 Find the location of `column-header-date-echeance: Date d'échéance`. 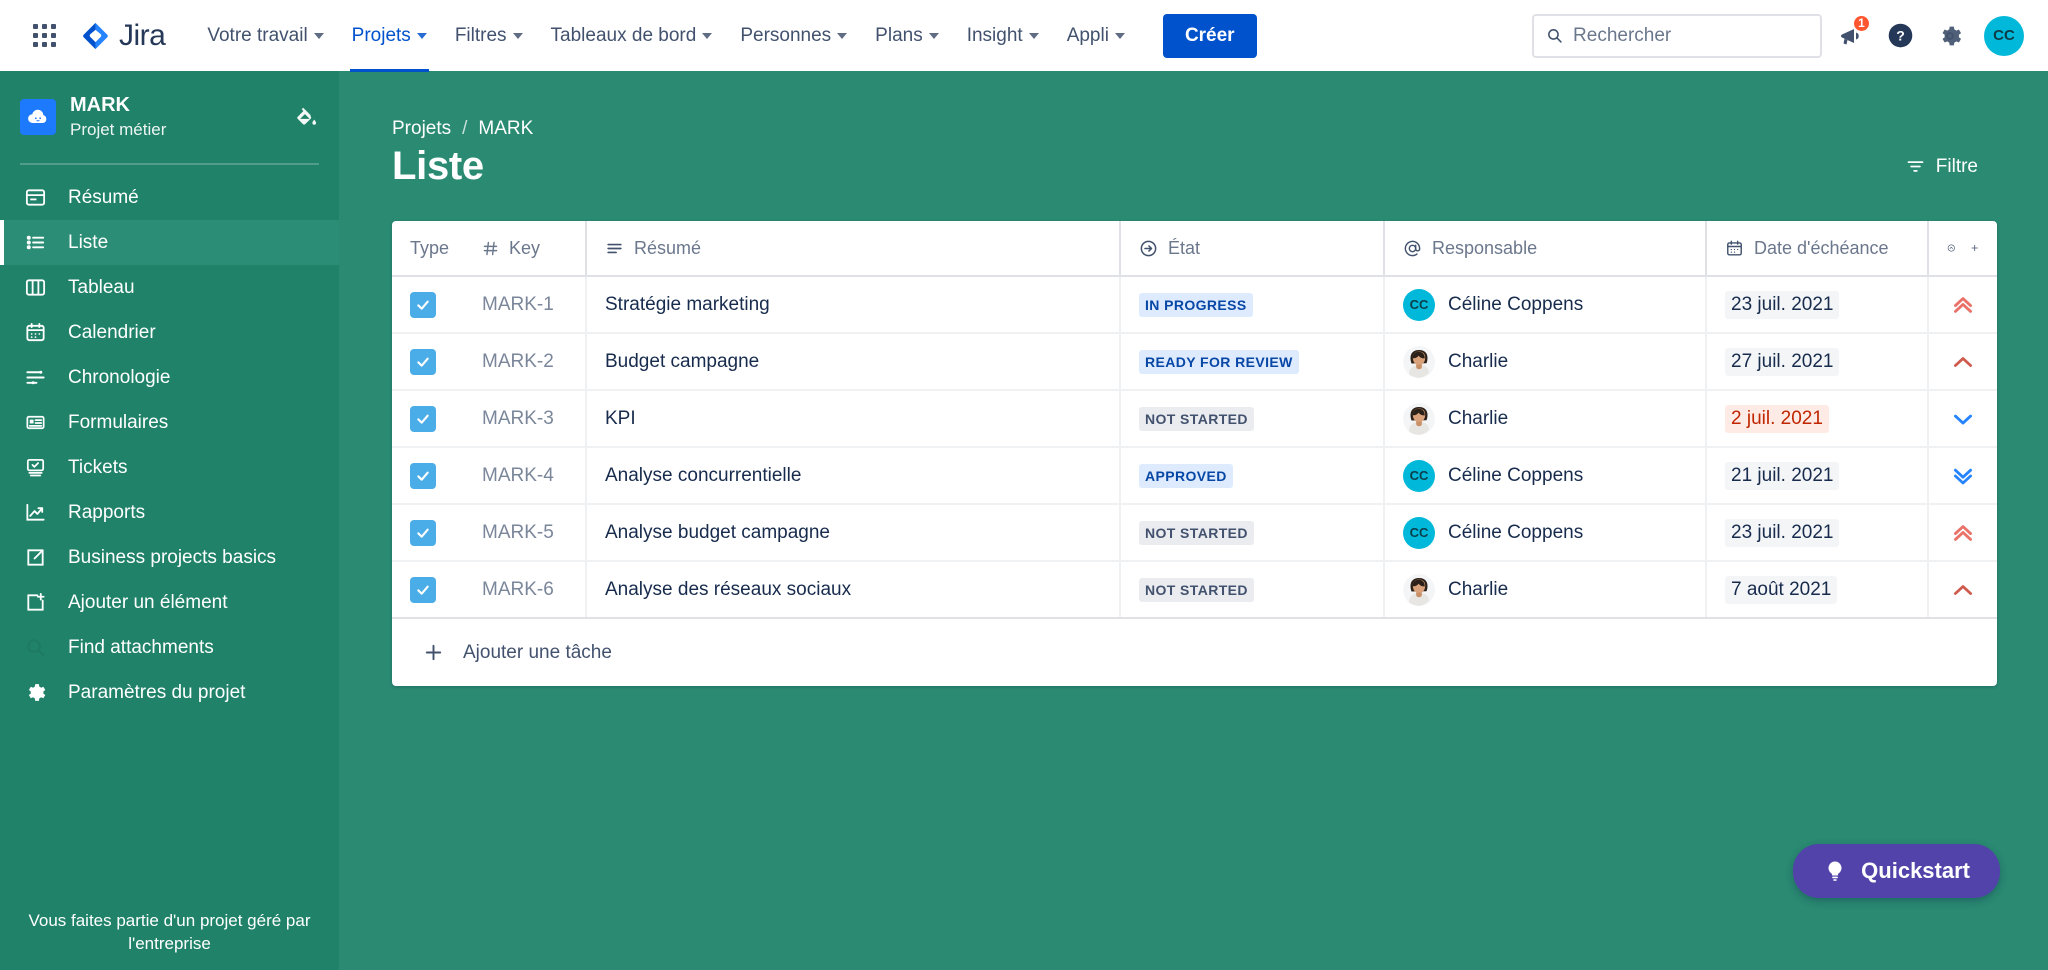

column-header-date-echeance: Date d'échéance is located at coordinates (1816, 249).